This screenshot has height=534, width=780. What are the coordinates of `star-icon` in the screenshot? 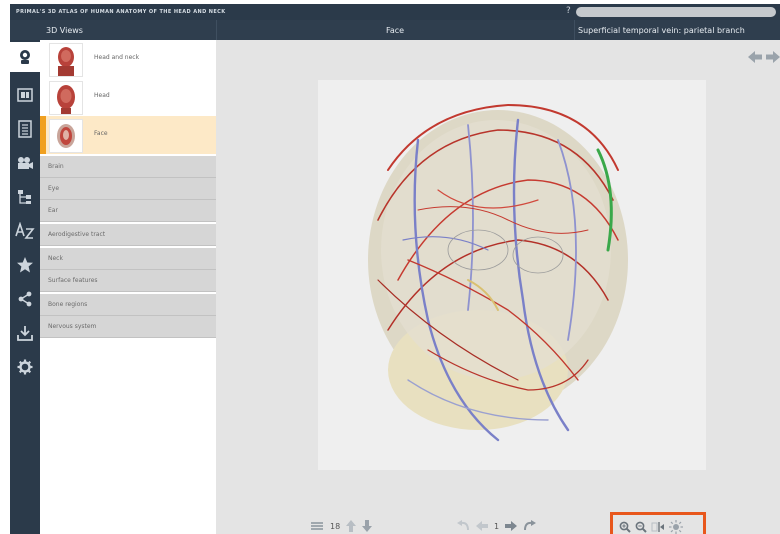 It's located at (25, 265).